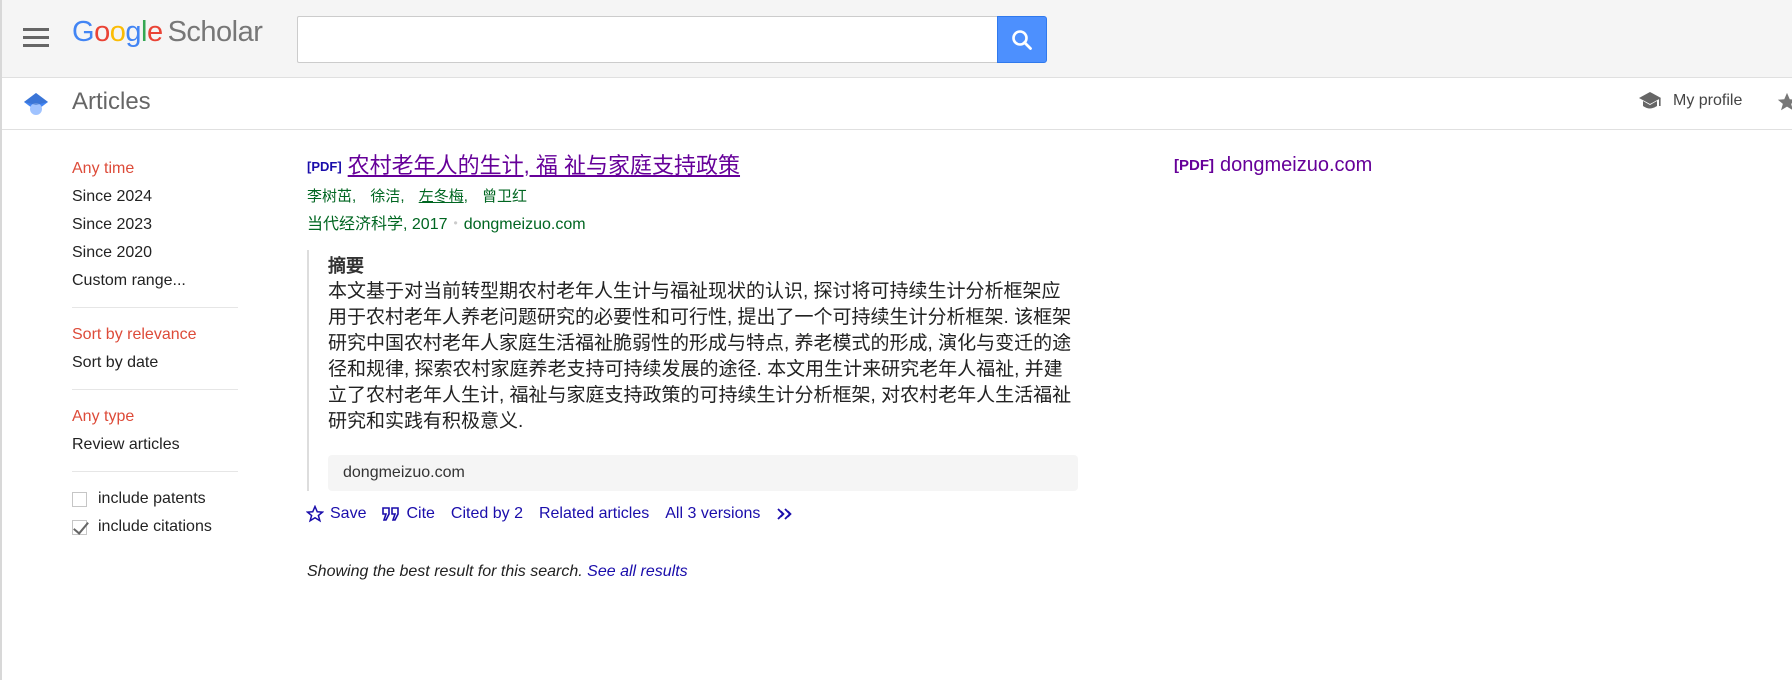 This screenshot has width=1792, height=680. Describe the element at coordinates (377, 224) in the screenshot. I see `venue-year: 当代经济科学, 2017` at that location.